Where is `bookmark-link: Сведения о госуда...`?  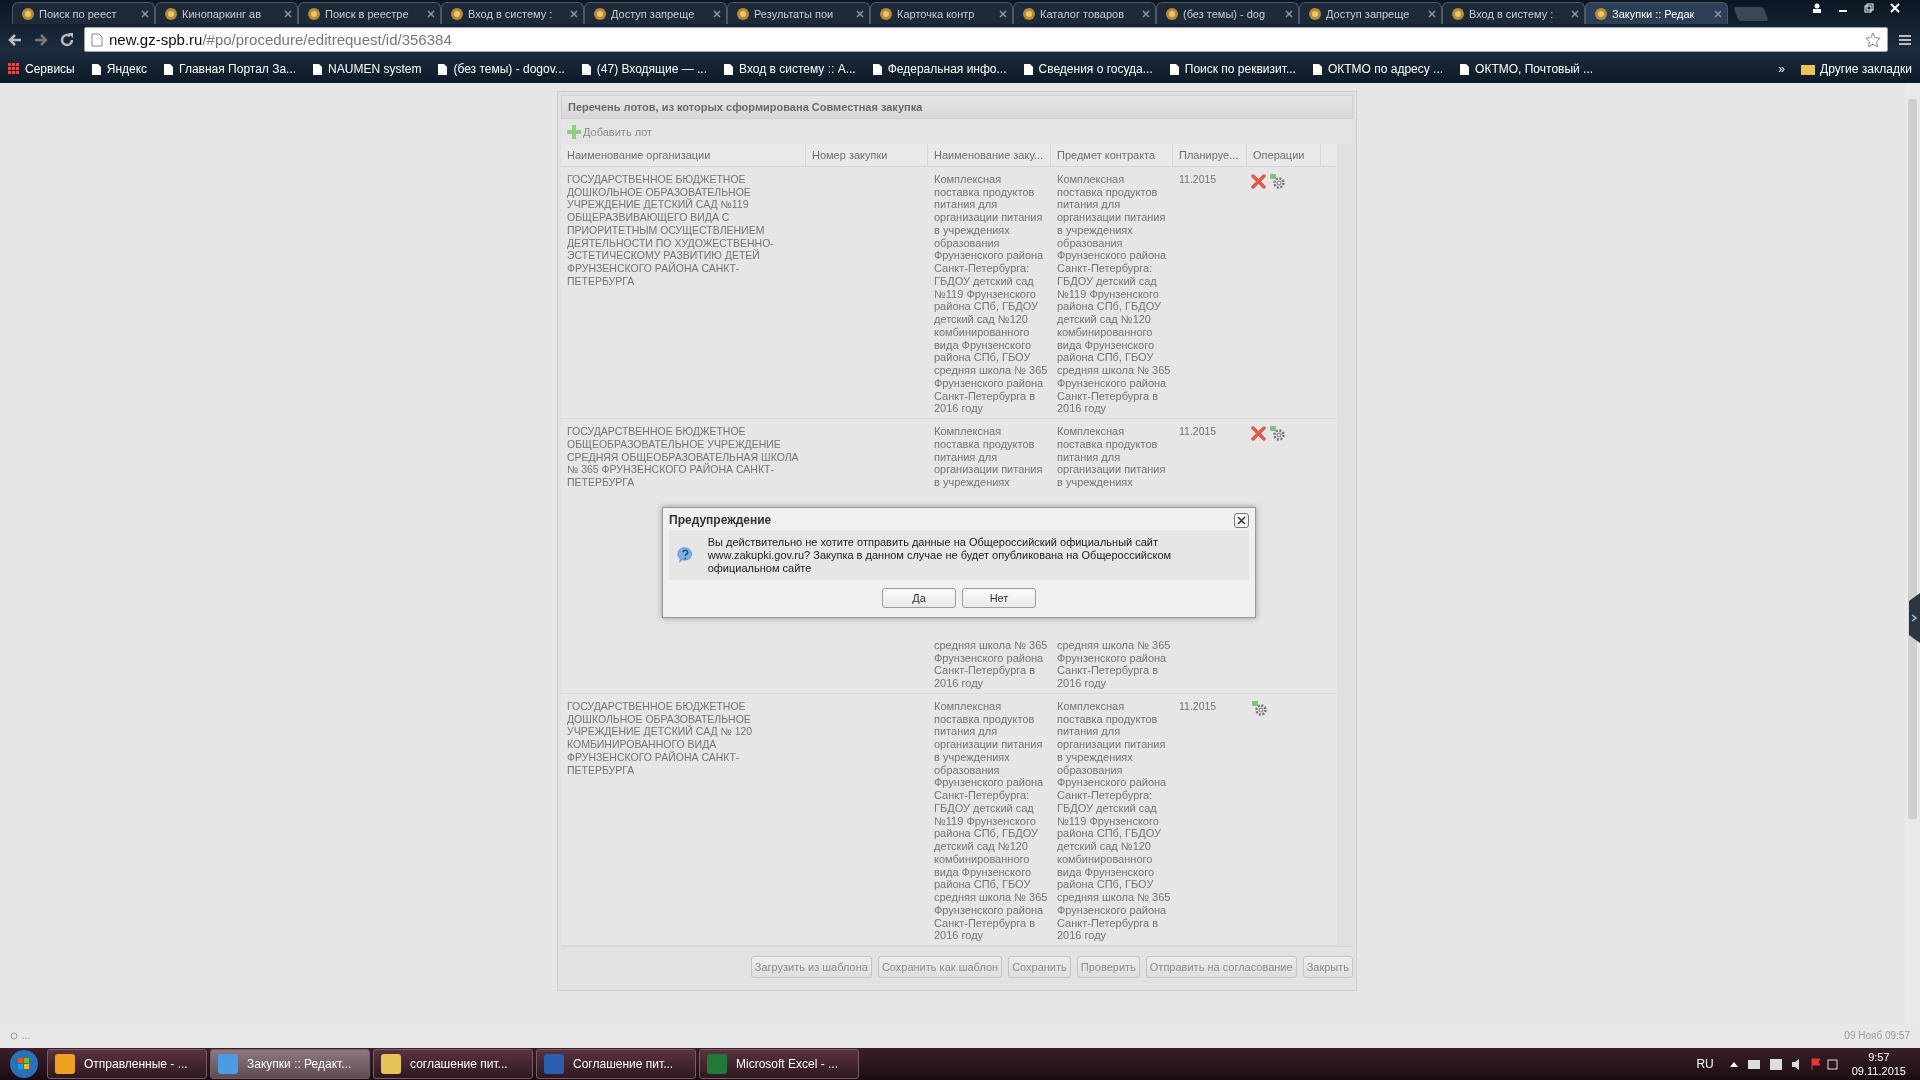 bookmark-link: Сведения о госуда... is located at coordinates (1087, 69).